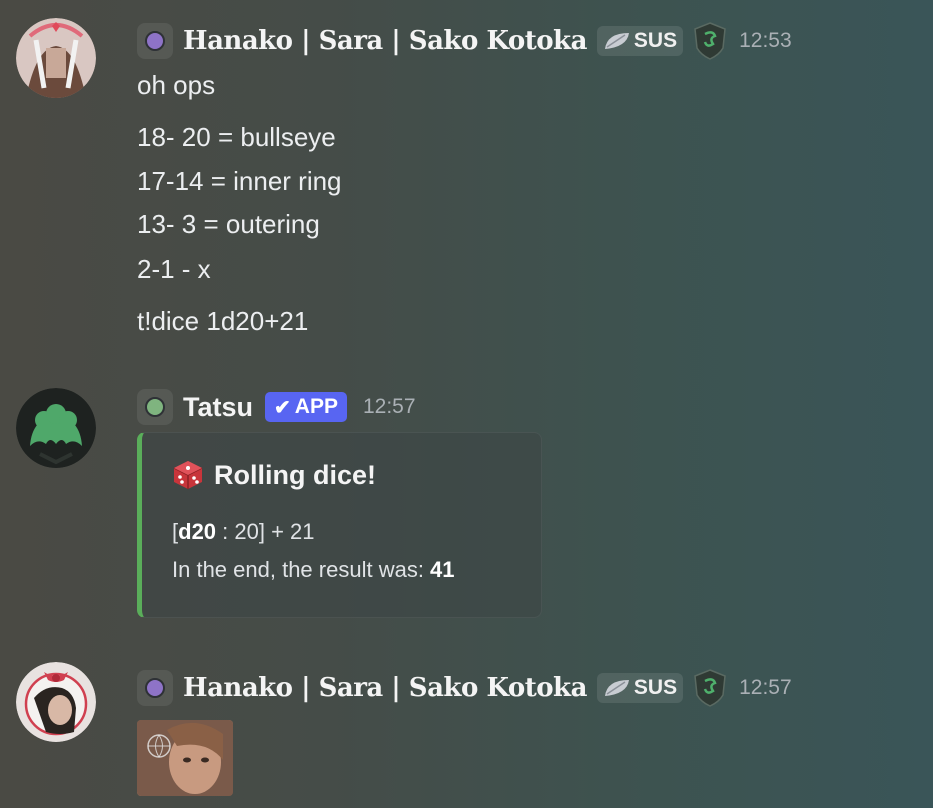  I want to click on roll-rest: : 20] + 21, so click(265, 531).